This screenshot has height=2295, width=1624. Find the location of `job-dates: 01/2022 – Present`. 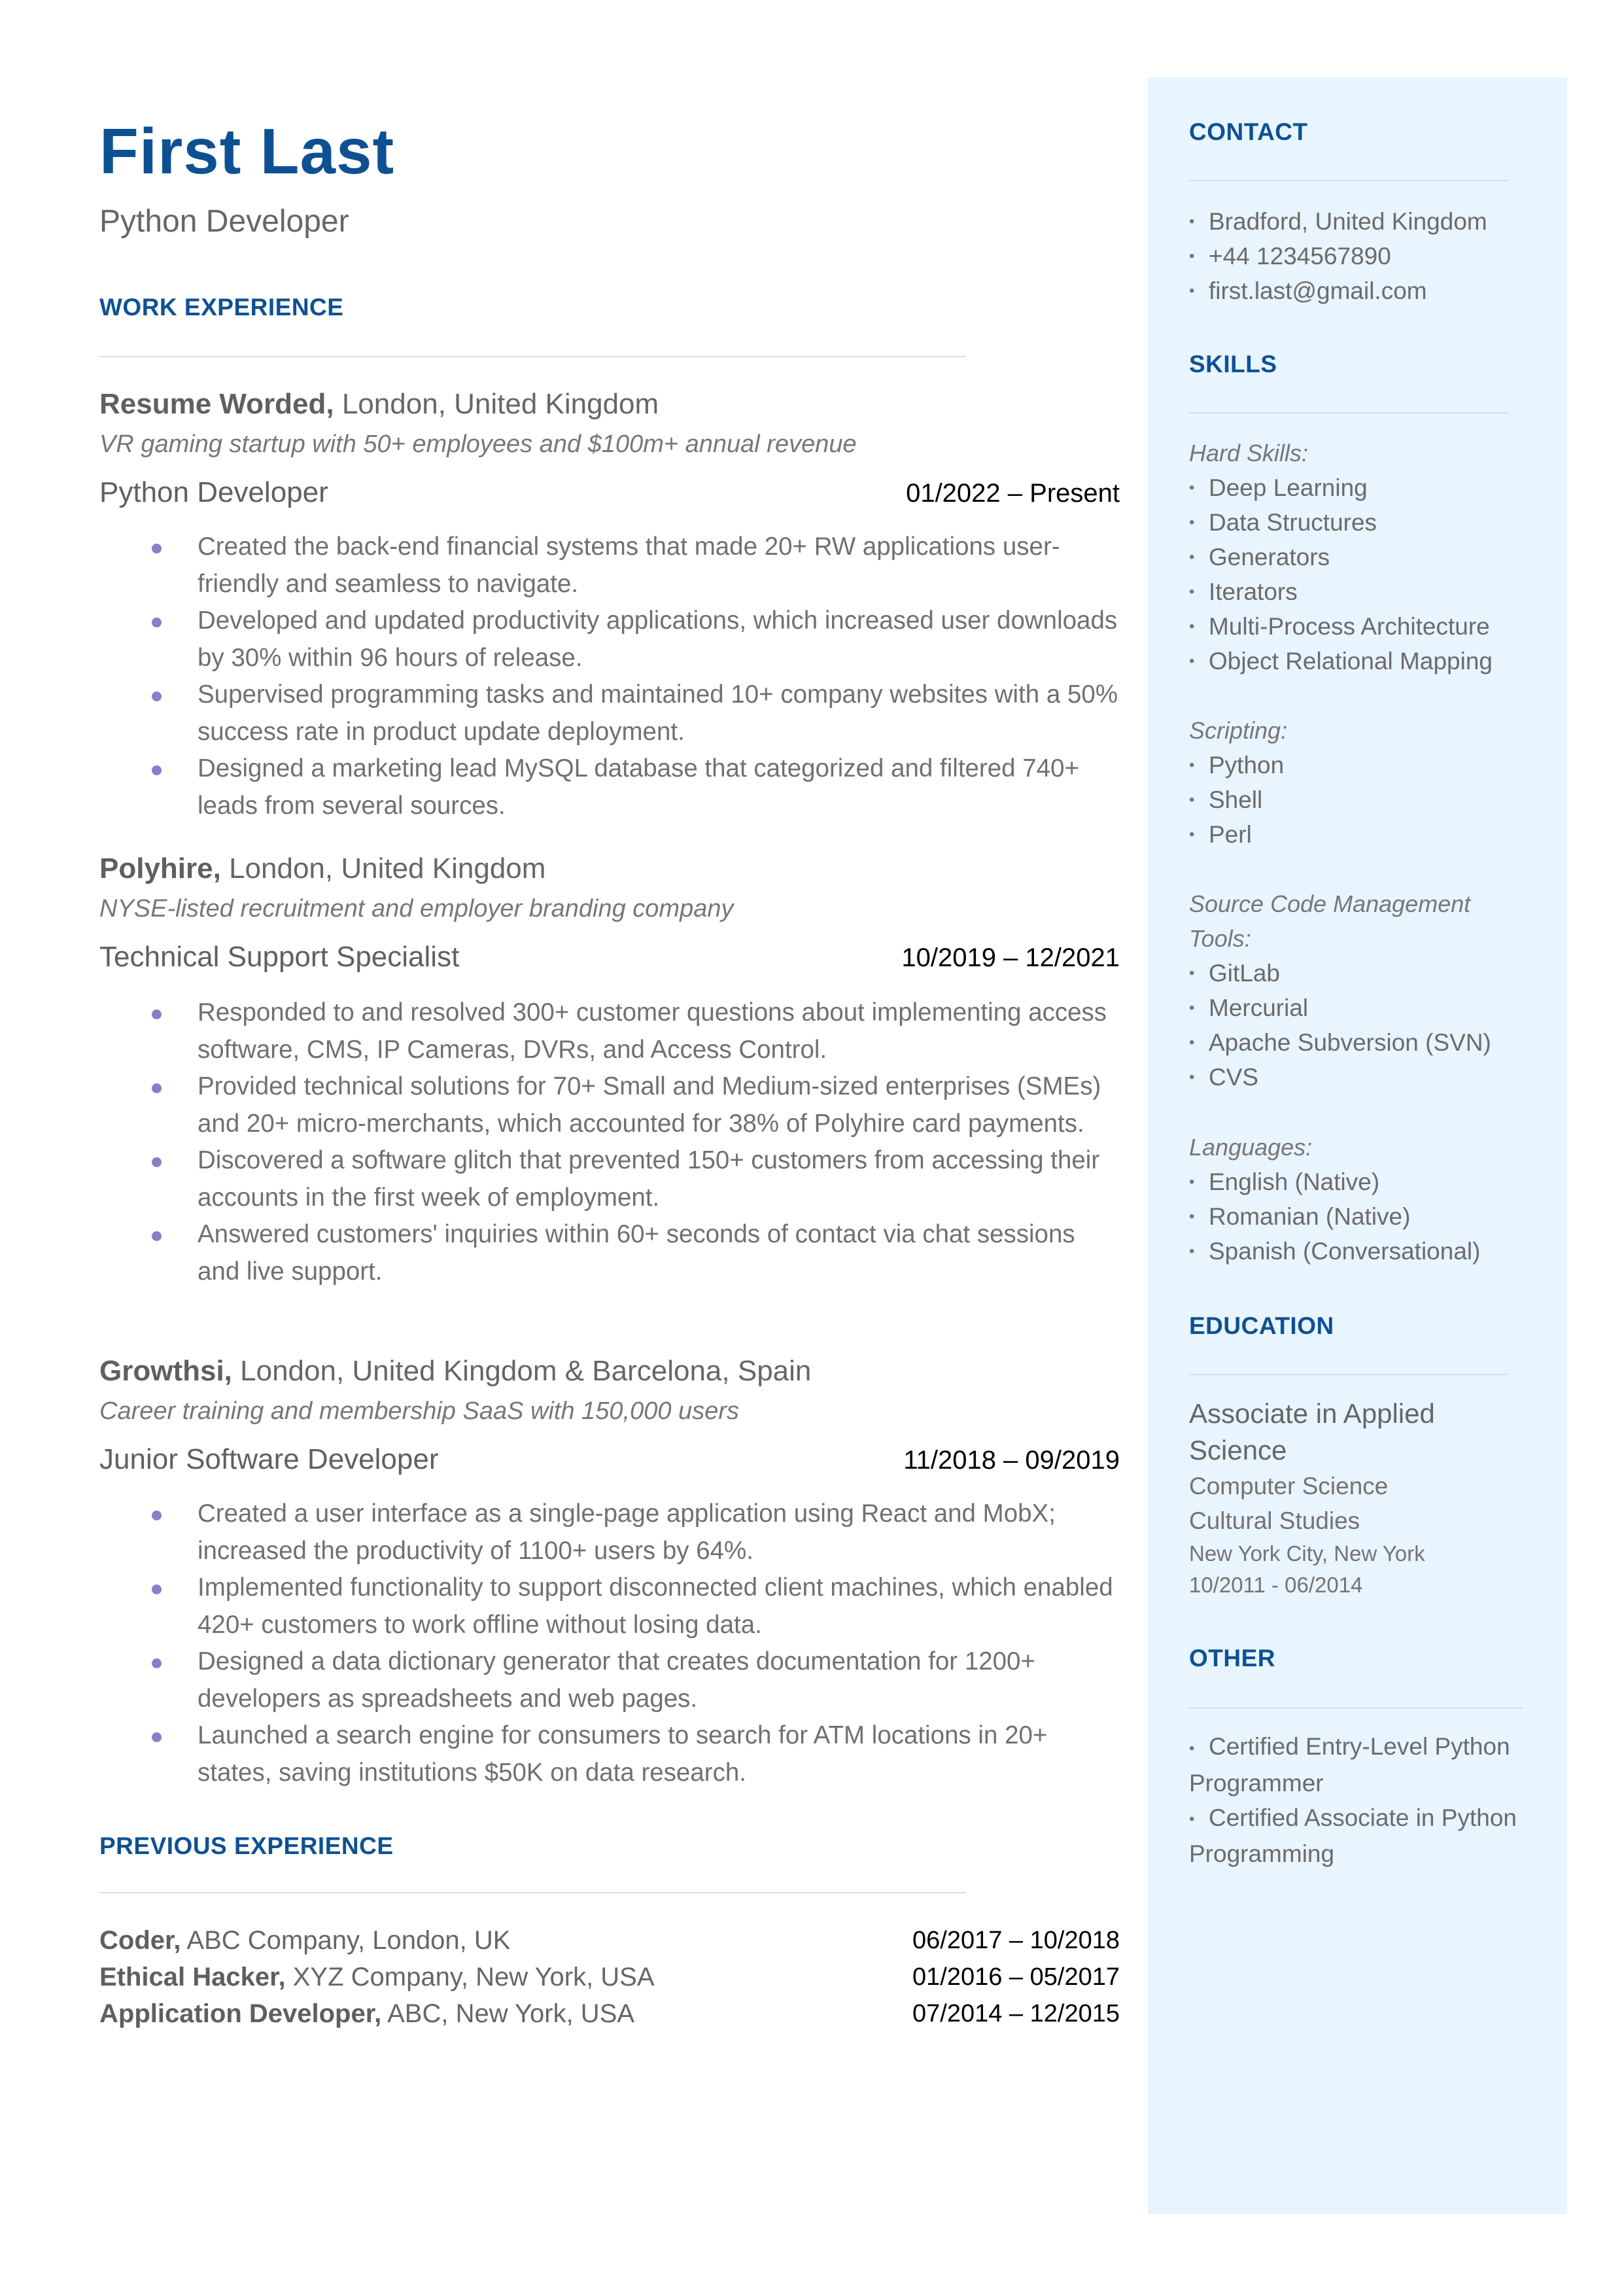

job-dates: 01/2022 – Present is located at coordinates (1013, 493).